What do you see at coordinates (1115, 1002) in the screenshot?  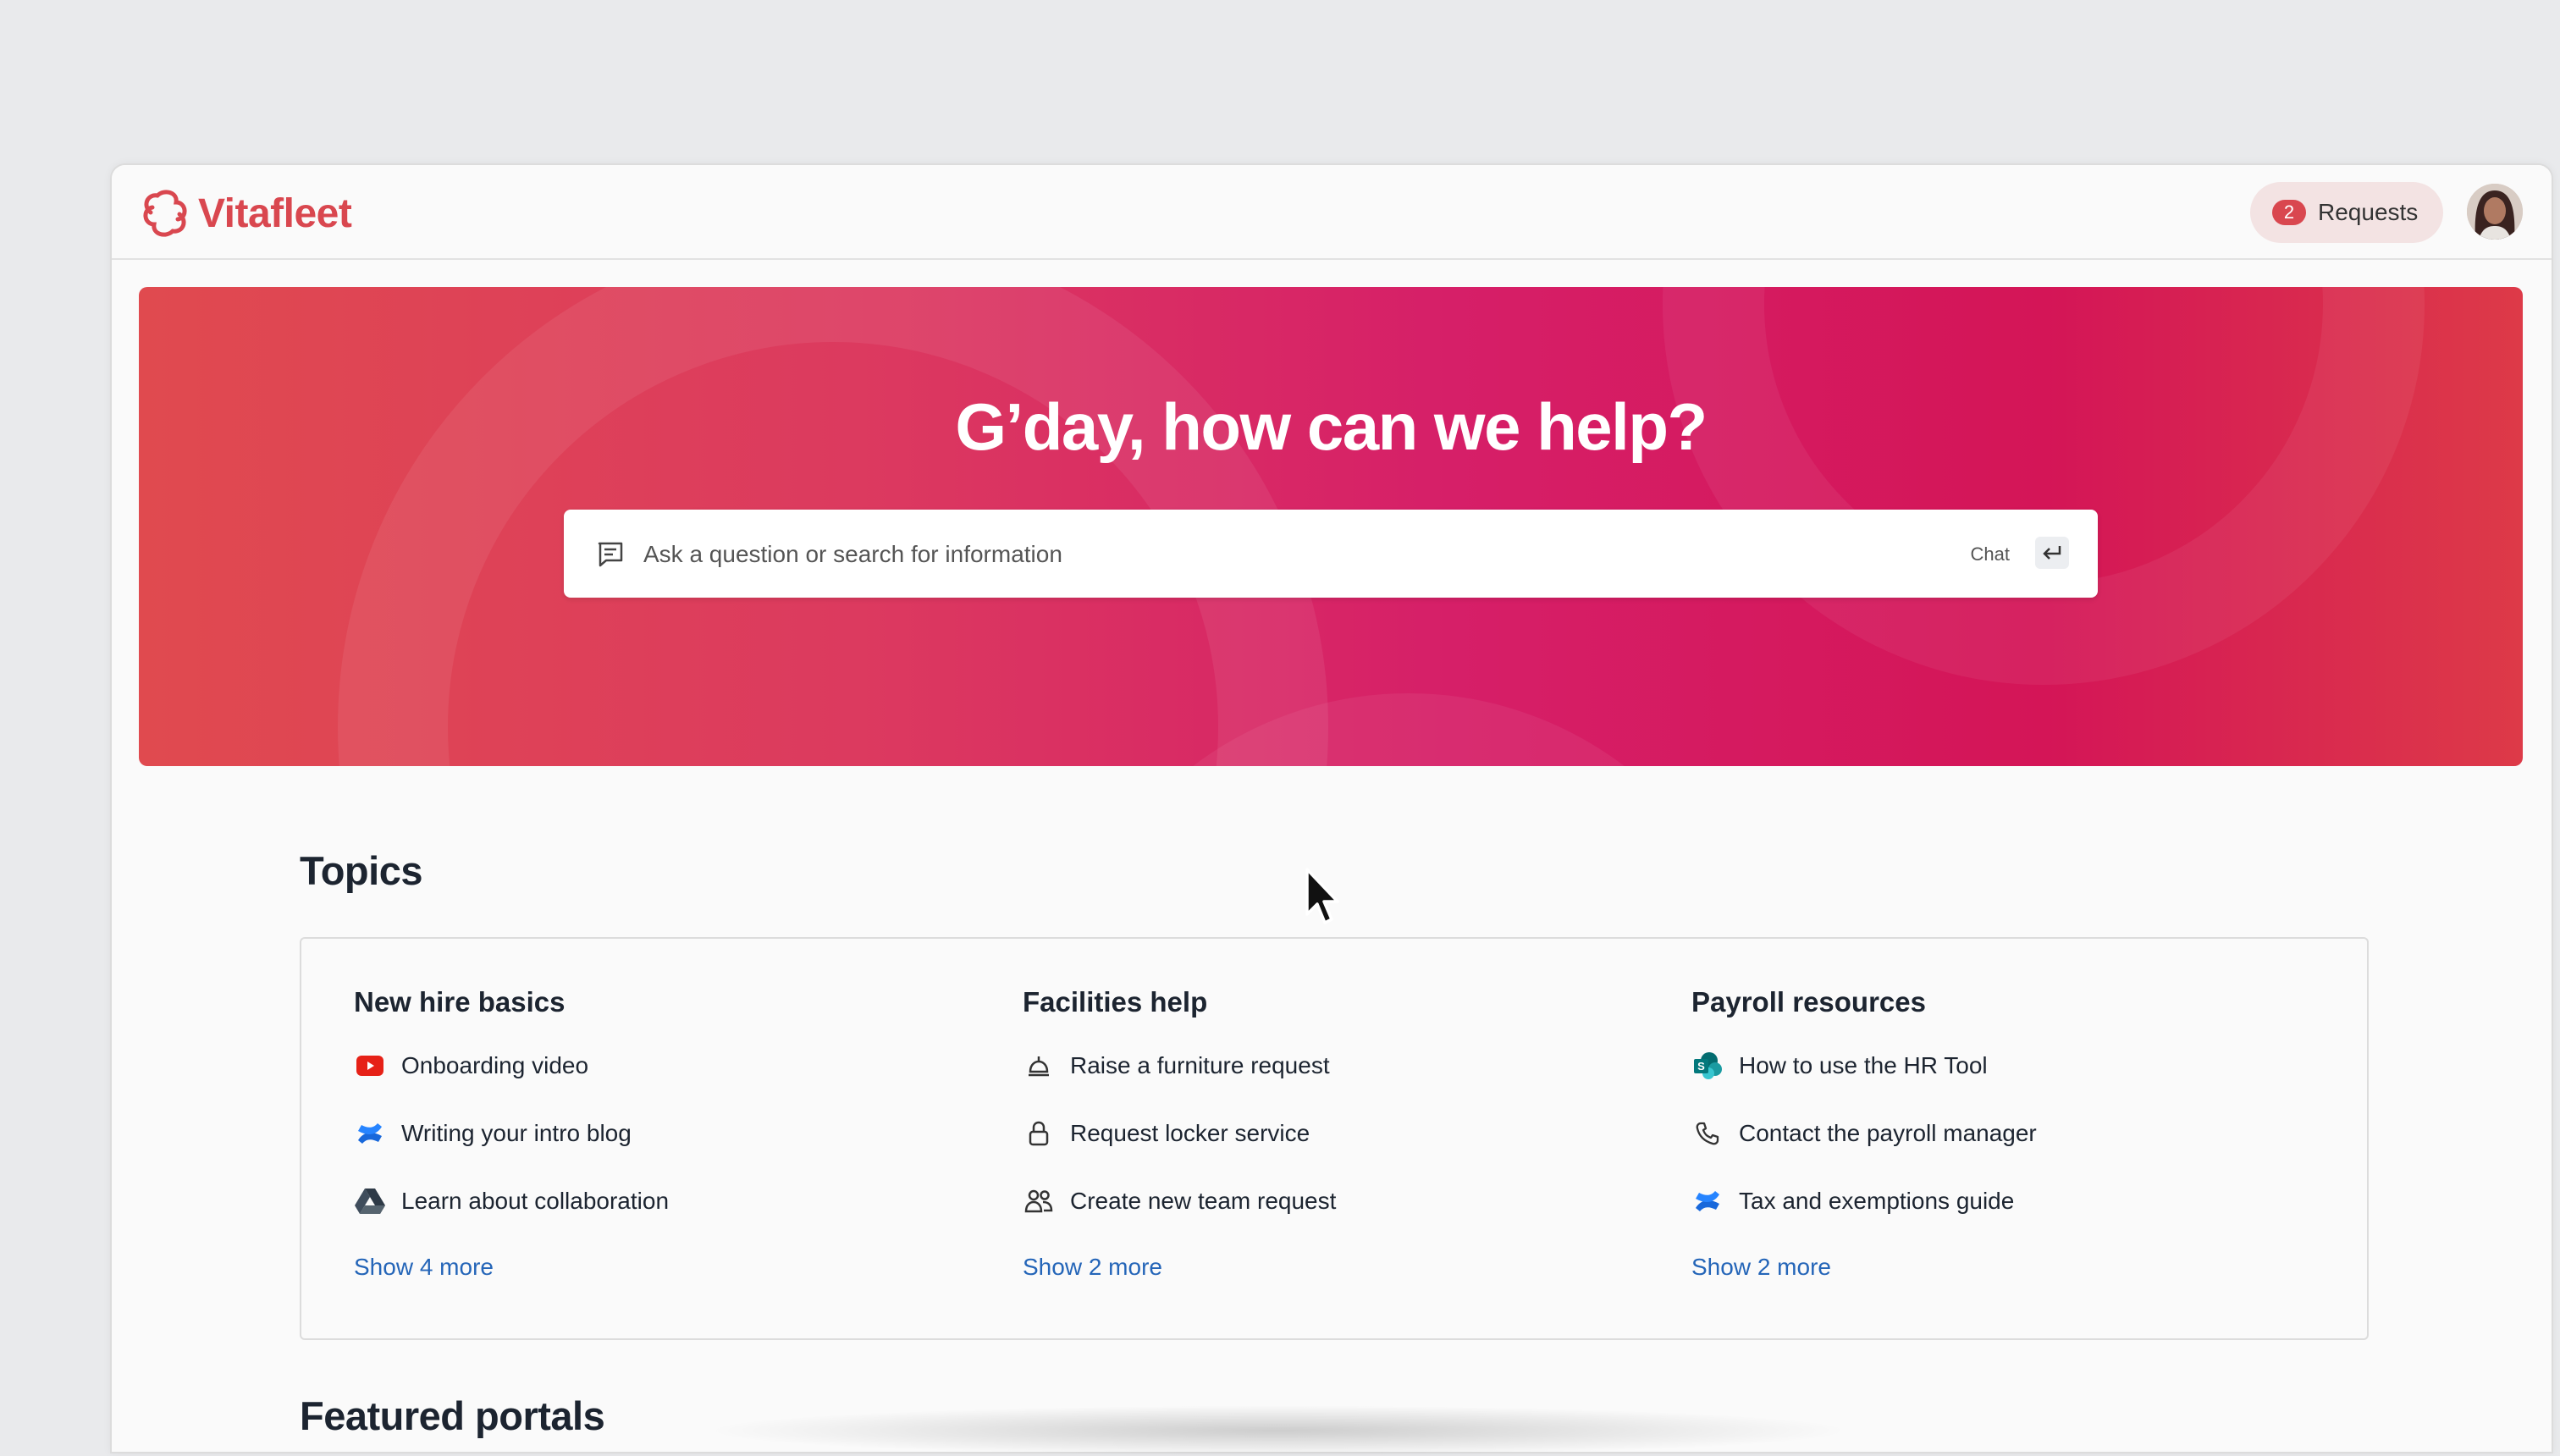 I see `topic-heading: Facilities help` at bounding box center [1115, 1002].